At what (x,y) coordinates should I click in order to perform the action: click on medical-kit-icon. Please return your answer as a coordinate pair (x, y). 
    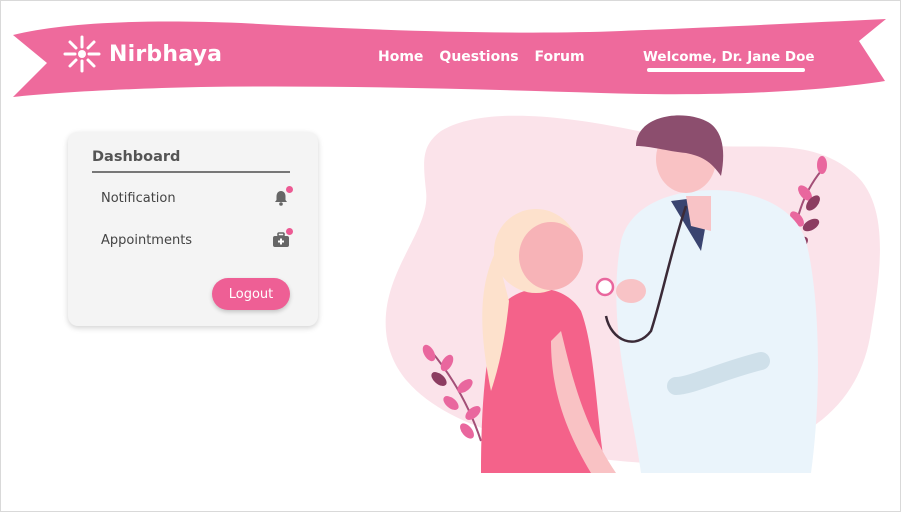
    Looking at the image, I should click on (282, 239).